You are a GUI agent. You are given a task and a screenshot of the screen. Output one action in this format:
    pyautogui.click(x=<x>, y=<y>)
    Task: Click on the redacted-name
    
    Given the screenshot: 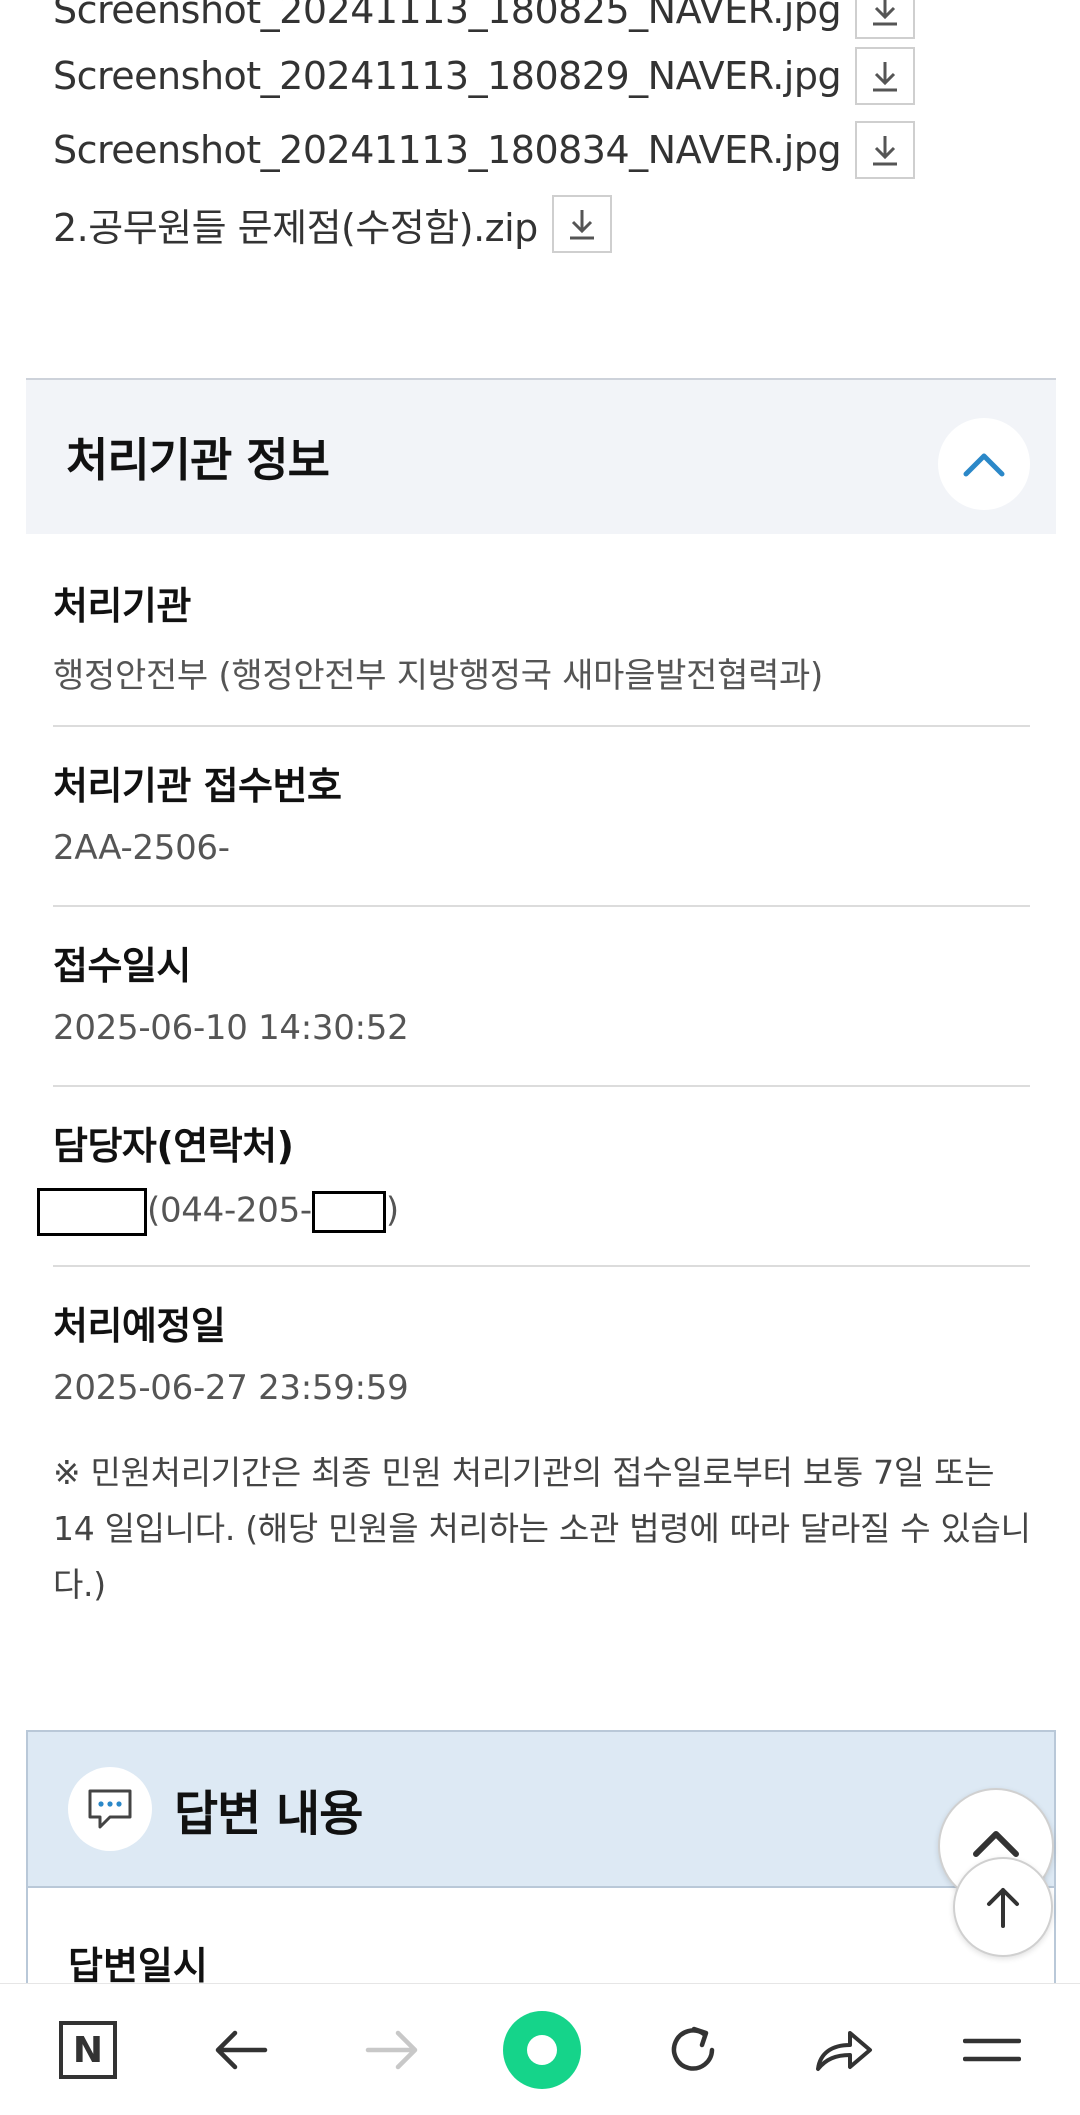 What is the action you would take?
    pyautogui.click(x=92, y=1212)
    